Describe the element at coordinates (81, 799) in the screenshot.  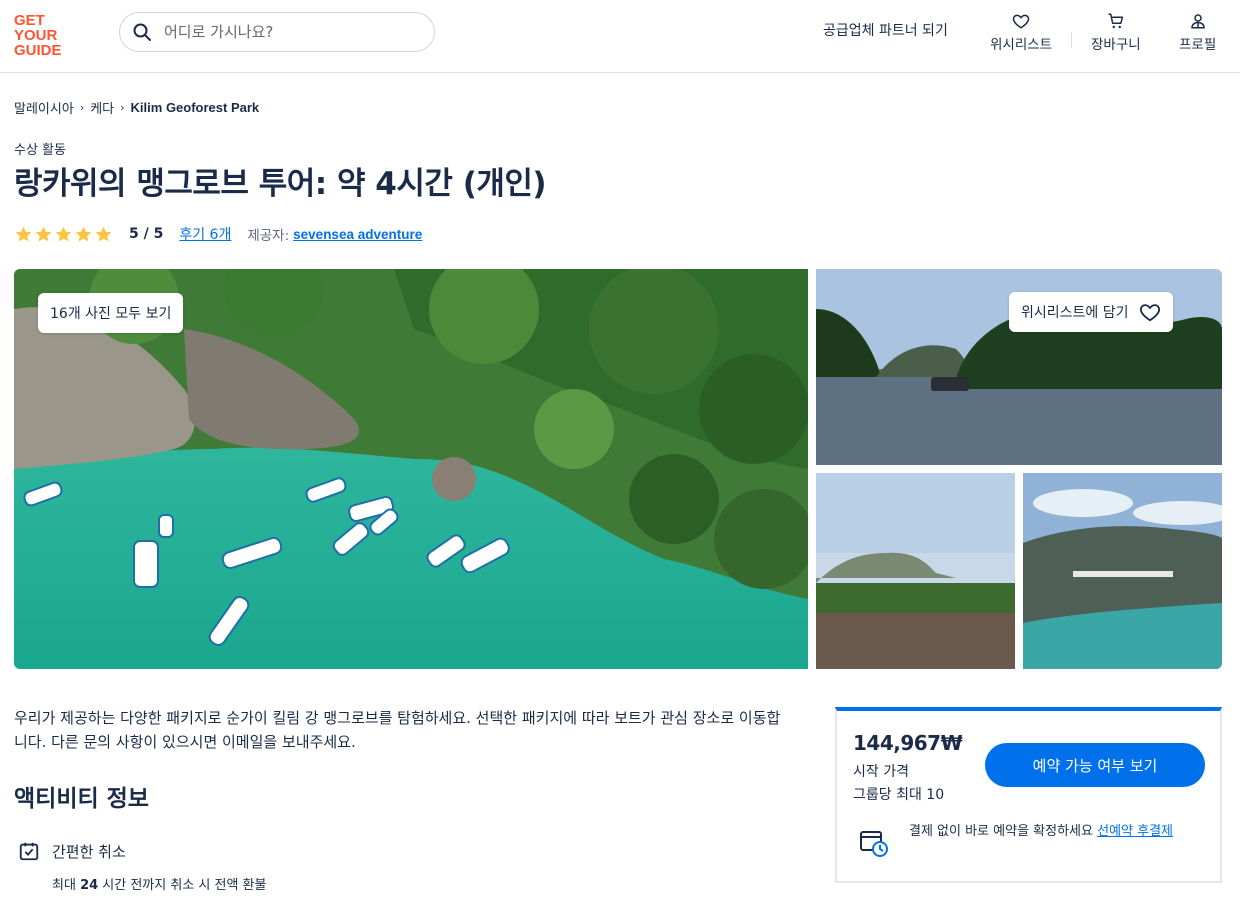
I see `activity-info-heading: 액티비티 정보` at that location.